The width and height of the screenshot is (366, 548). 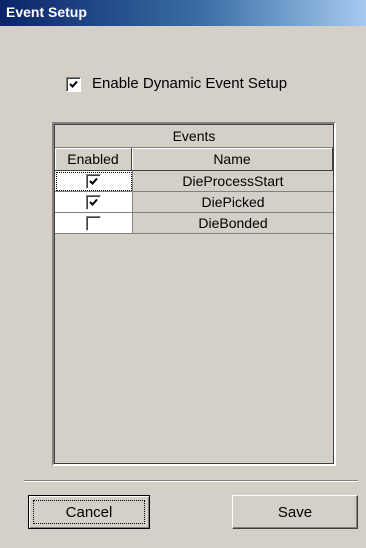 What do you see at coordinates (93, 159) in the screenshot?
I see `column-header-enabled: Enabled` at bounding box center [93, 159].